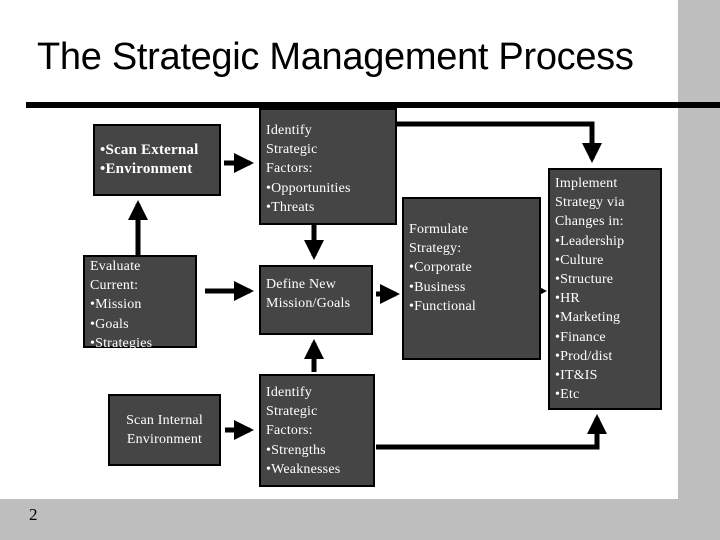  I want to click on box-text-line: Mission/Goals, so click(308, 304).